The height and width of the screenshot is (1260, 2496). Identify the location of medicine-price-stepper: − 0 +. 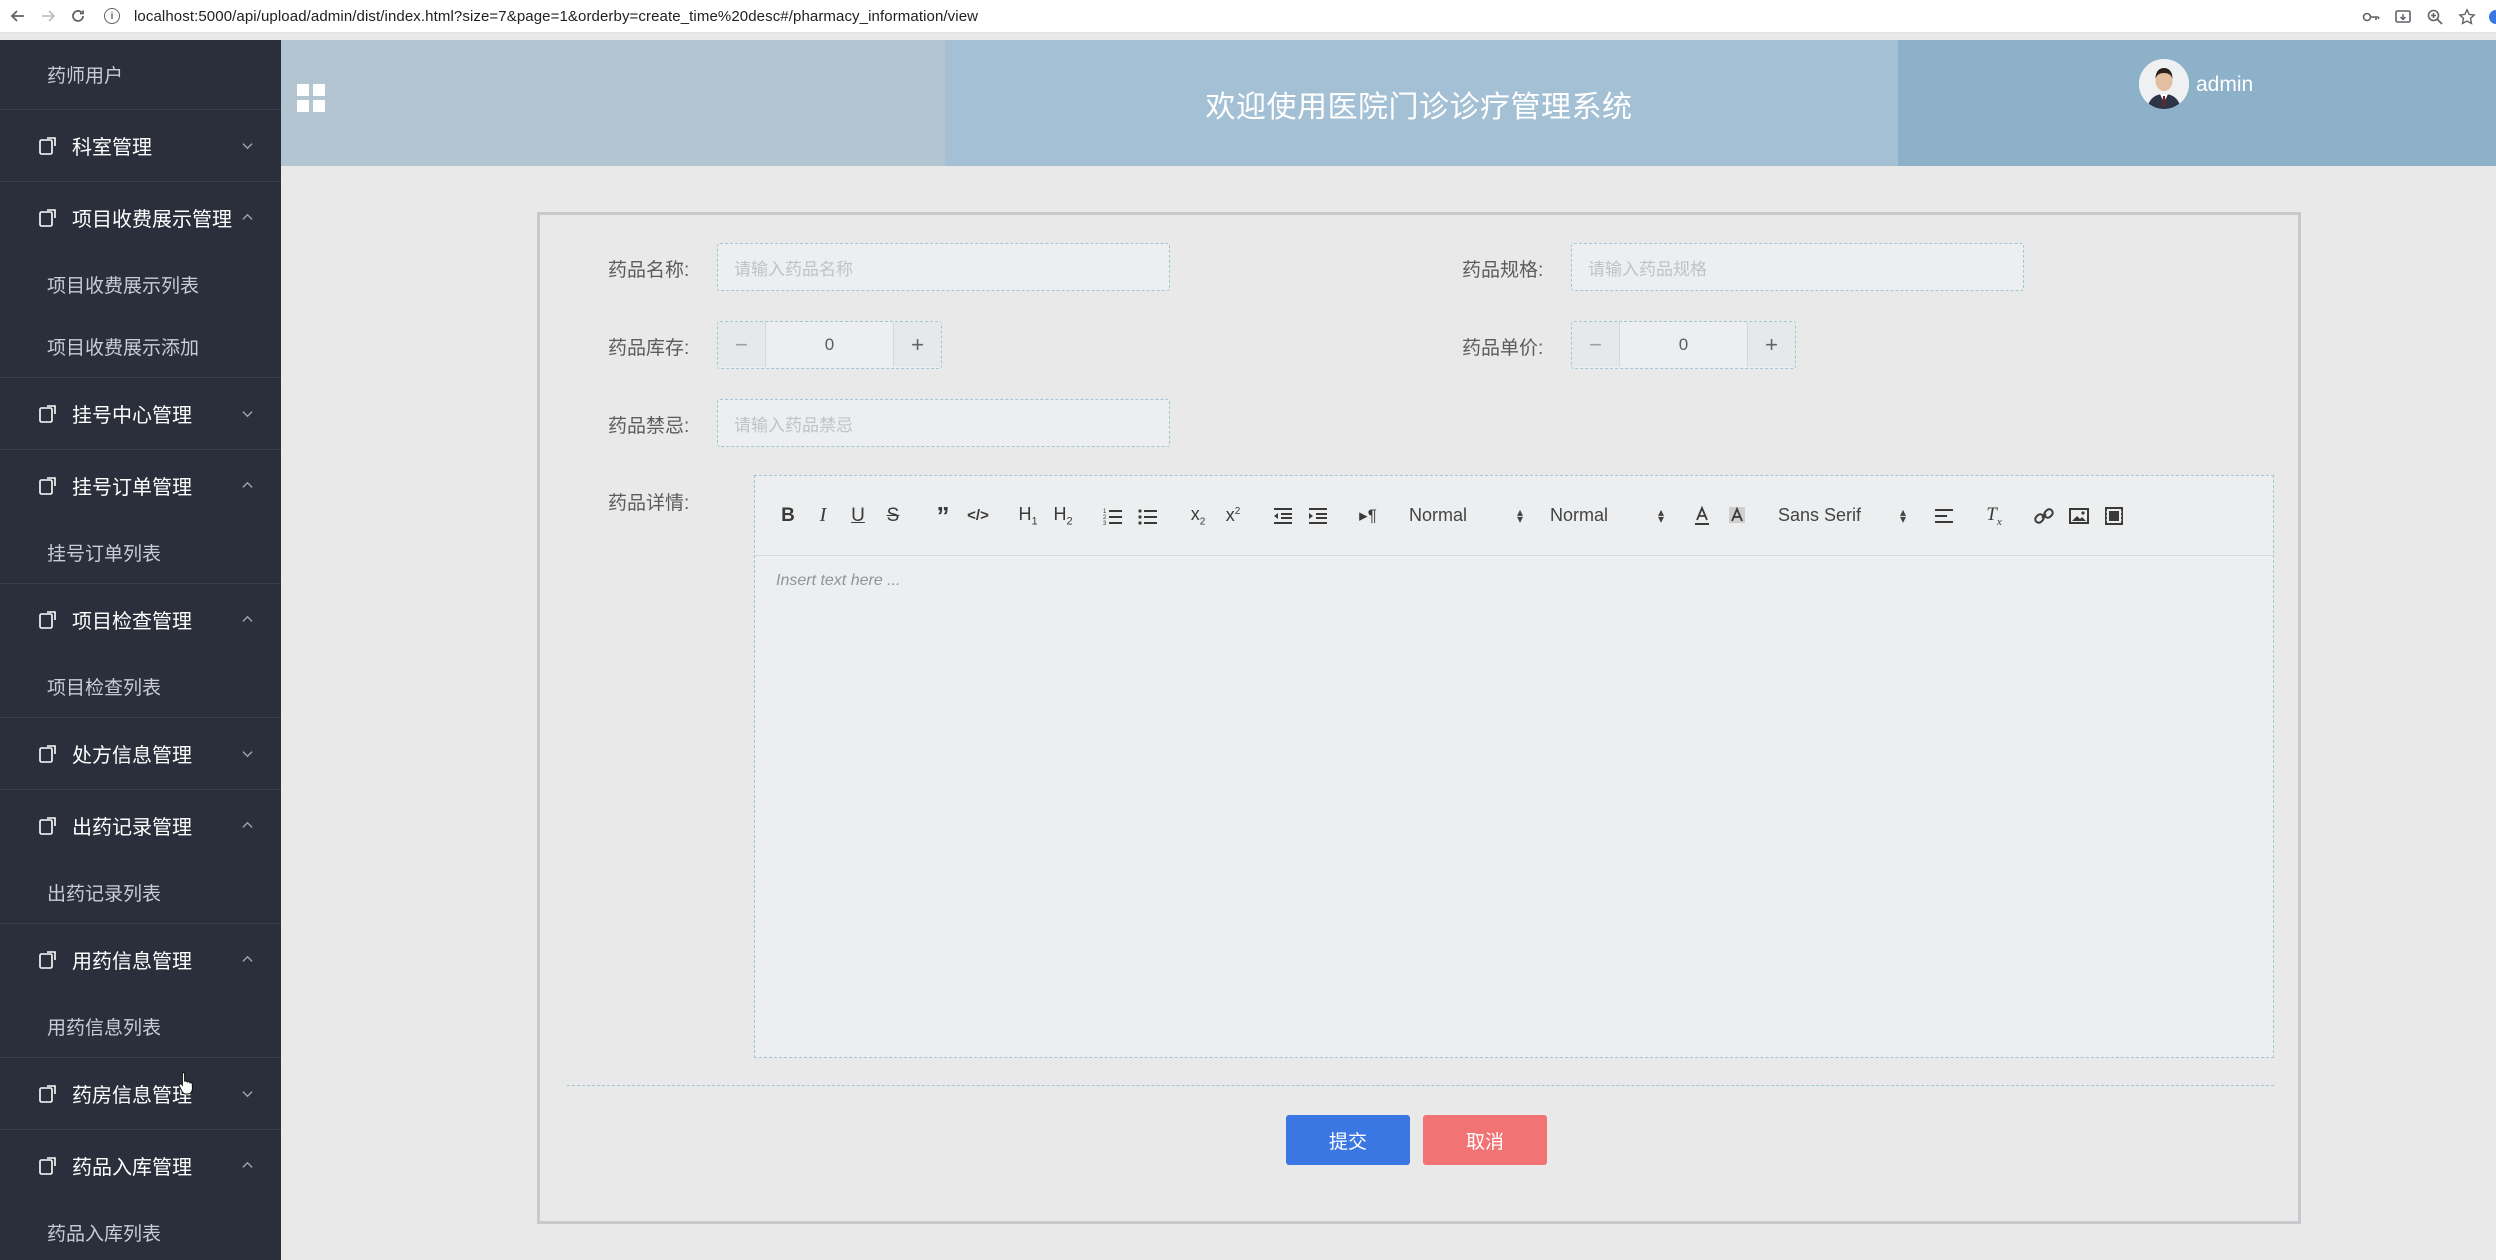
(1683, 345).